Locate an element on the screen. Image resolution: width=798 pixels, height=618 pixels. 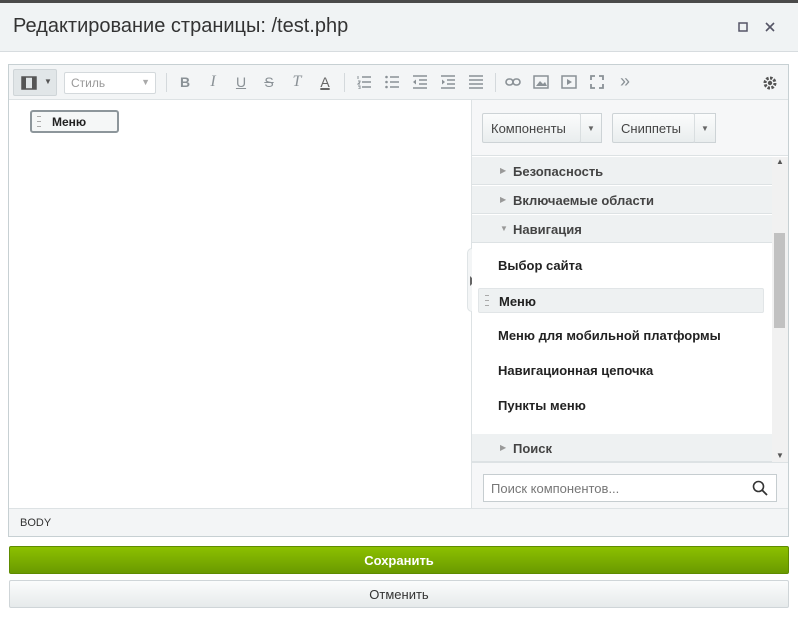
video-icon is located at coordinates (569, 82).